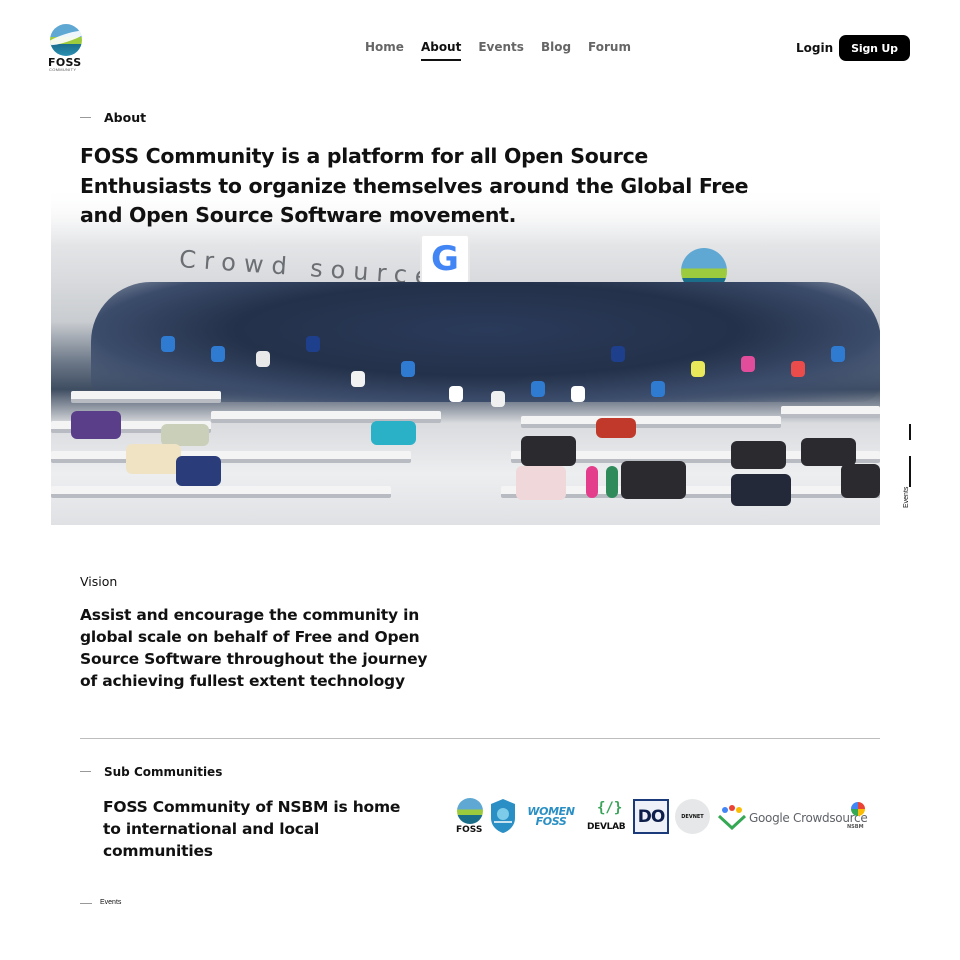 The image size is (960, 960). I want to click on logo-subtext: COMMUNITY, so click(63, 69).